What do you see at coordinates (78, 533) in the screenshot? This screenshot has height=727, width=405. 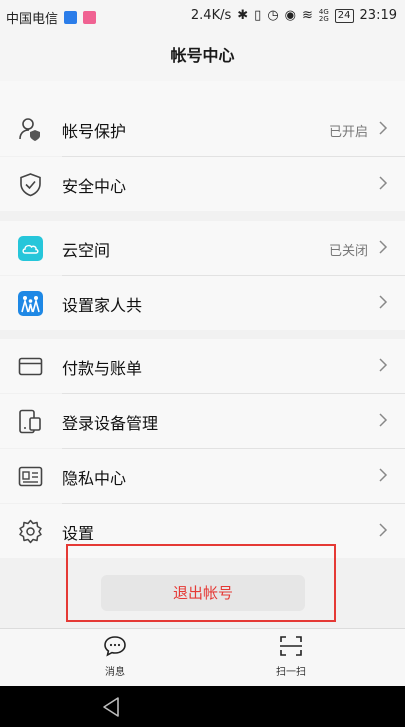 I see `settings-item-label: 设置` at bounding box center [78, 533].